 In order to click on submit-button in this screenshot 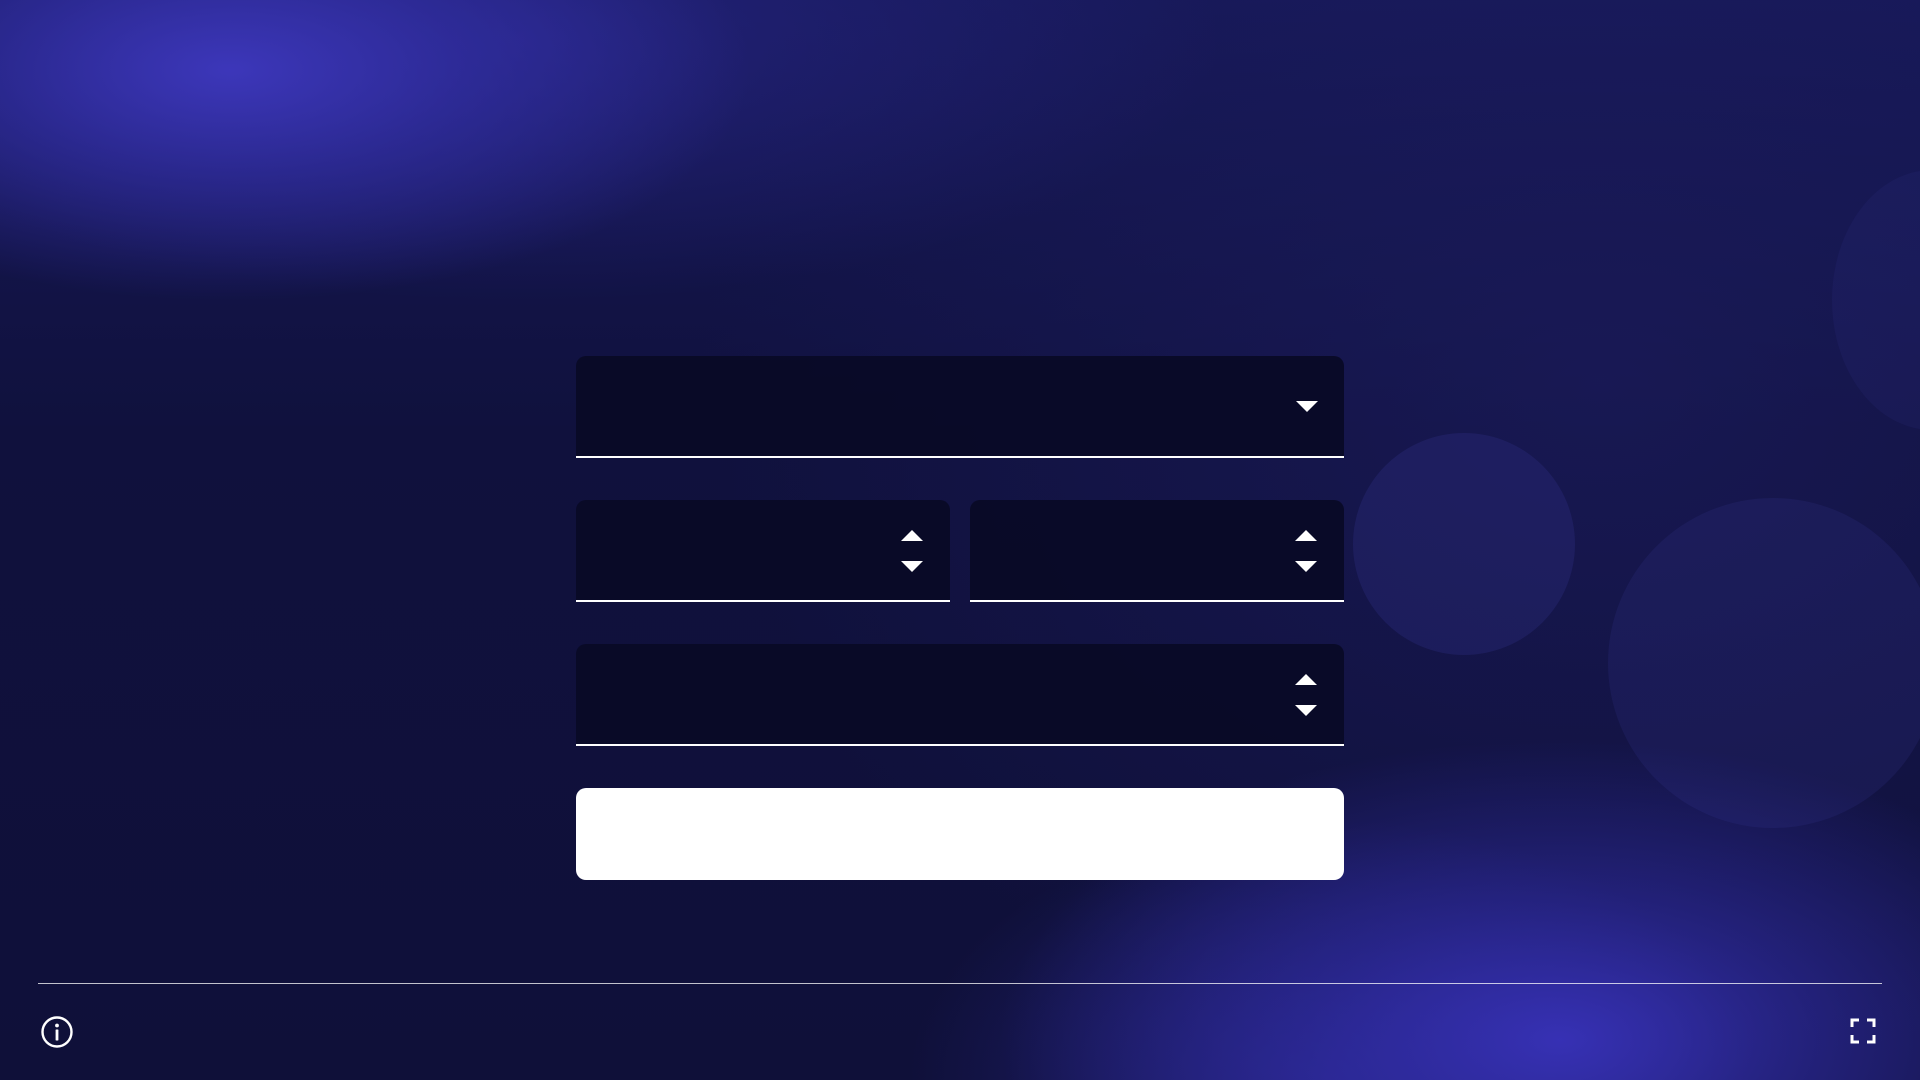, I will do `click(960, 834)`.